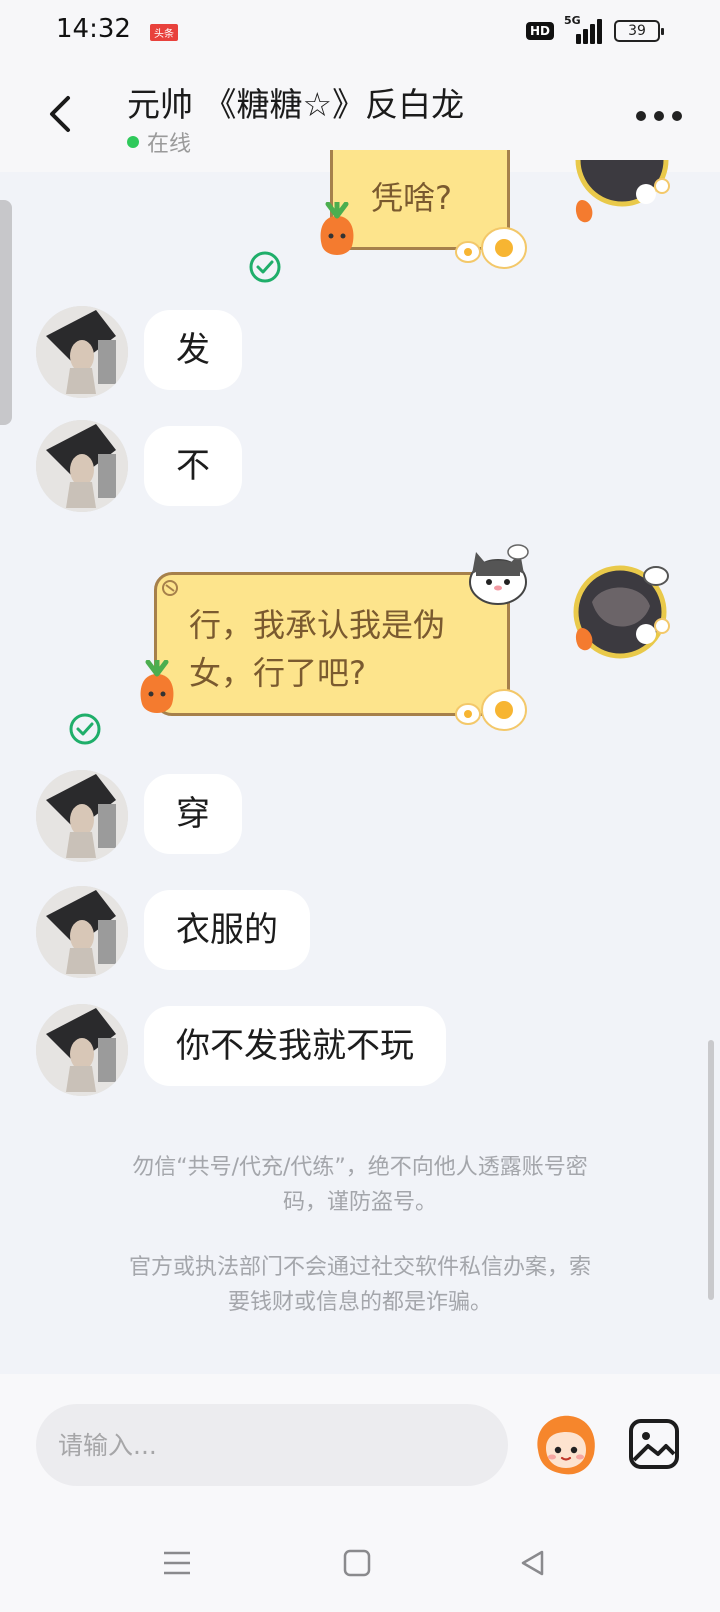  Describe the element at coordinates (359, 1302) in the screenshot. I see `notice-line: 要钱财或信息的都是诈骗。` at that location.